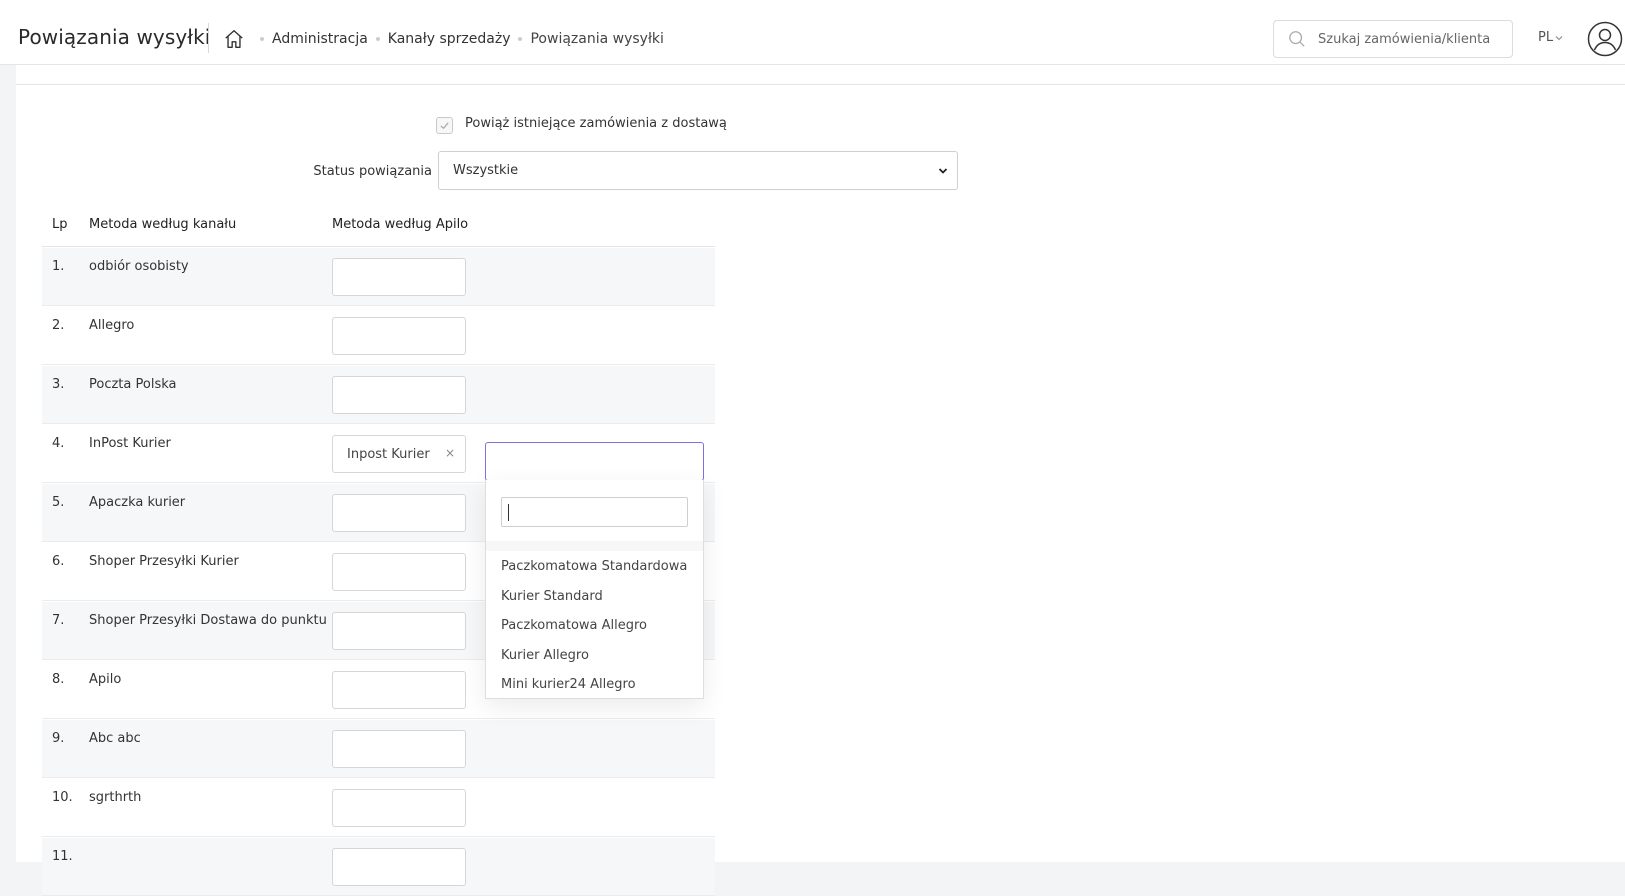  Describe the element at coordinates (114, 37) in the screenshot. I see `page-title: Powiązania wysyłki` at that location.